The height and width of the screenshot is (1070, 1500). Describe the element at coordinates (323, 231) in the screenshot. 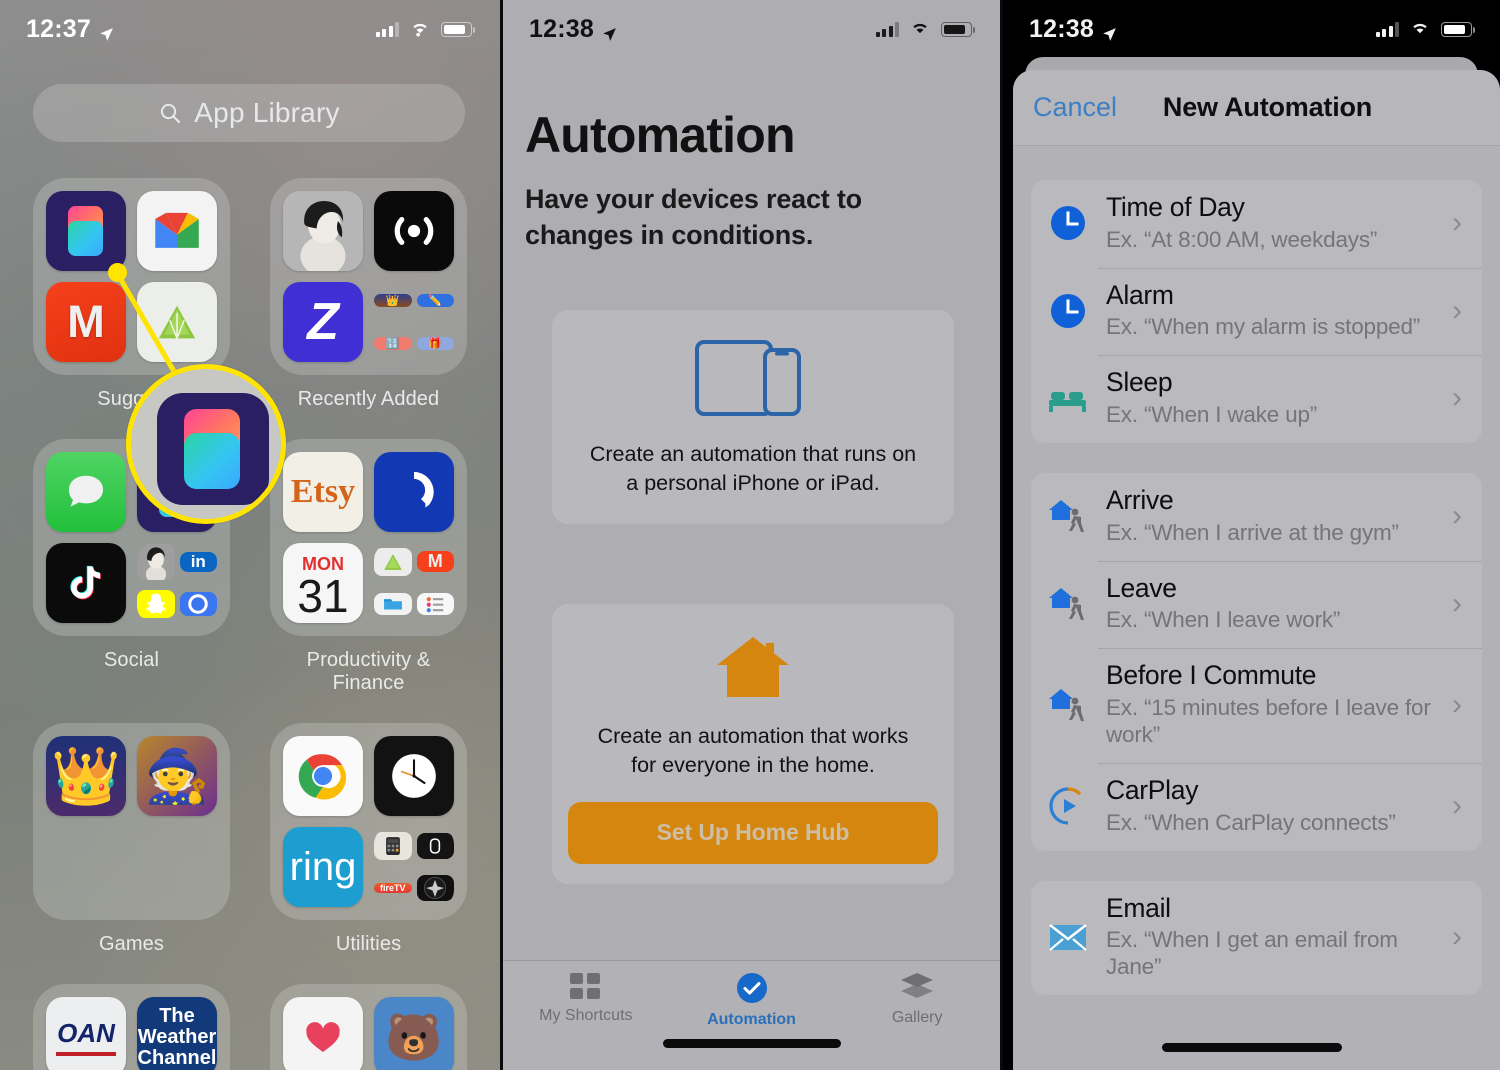

I see `photo-contact-app-icon` at that location.